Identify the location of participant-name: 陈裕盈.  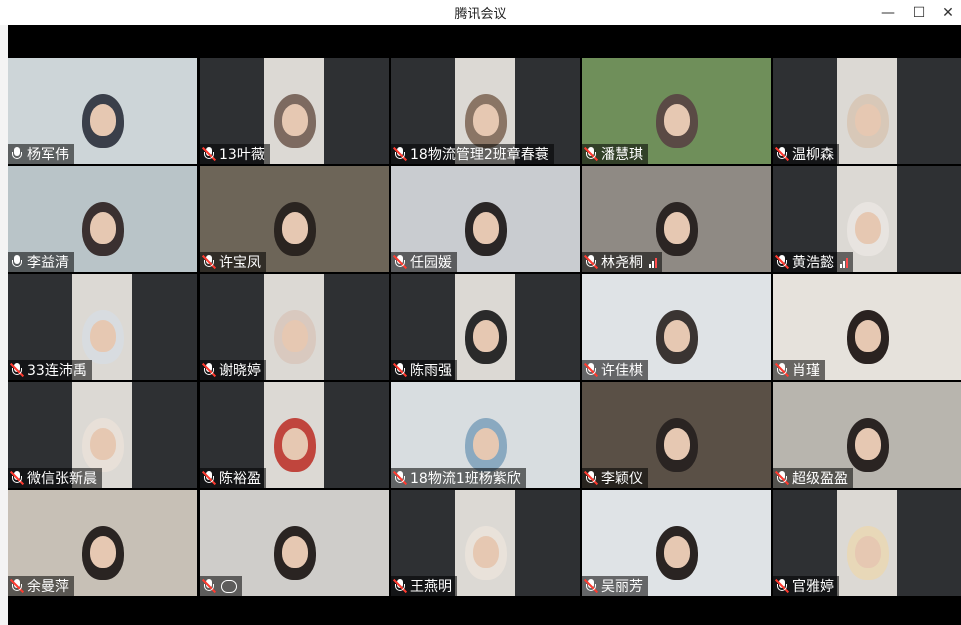
(240, 479).